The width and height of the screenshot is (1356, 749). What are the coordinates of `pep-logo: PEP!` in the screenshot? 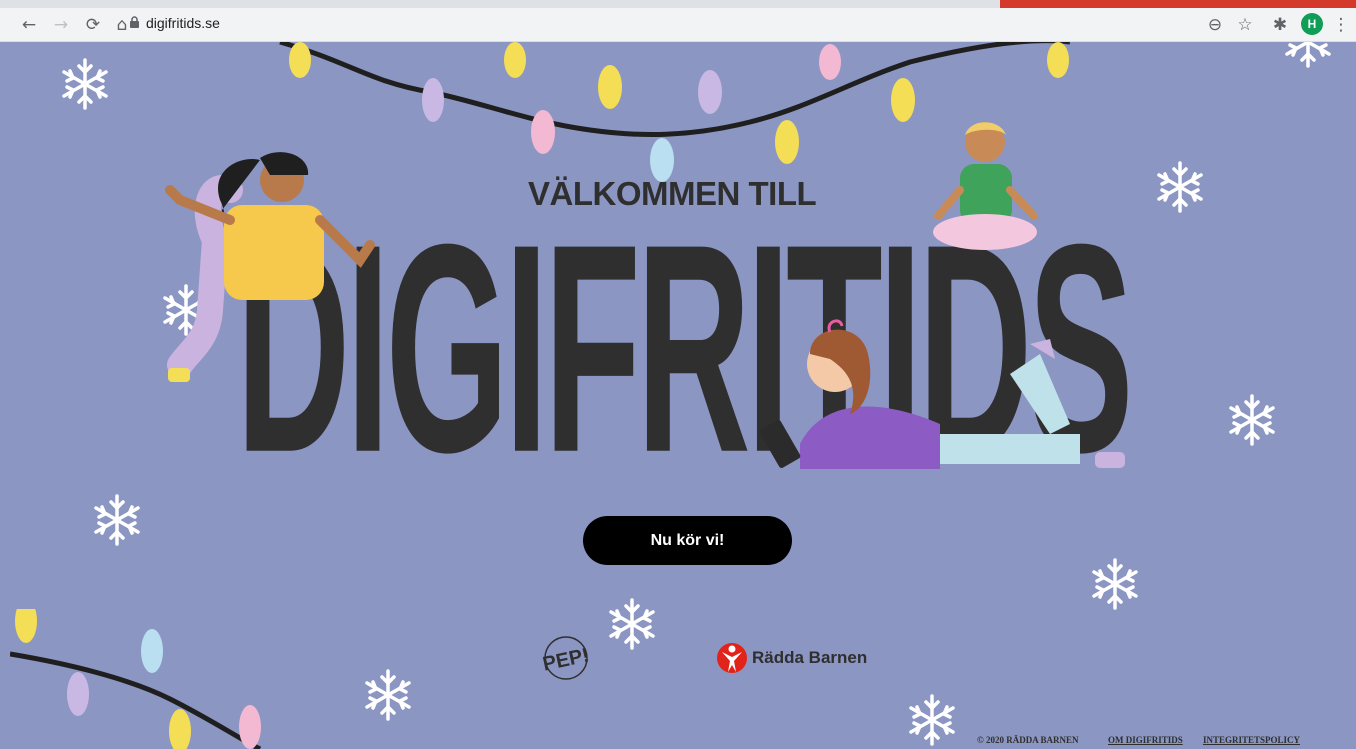 It's located at (567, 660).